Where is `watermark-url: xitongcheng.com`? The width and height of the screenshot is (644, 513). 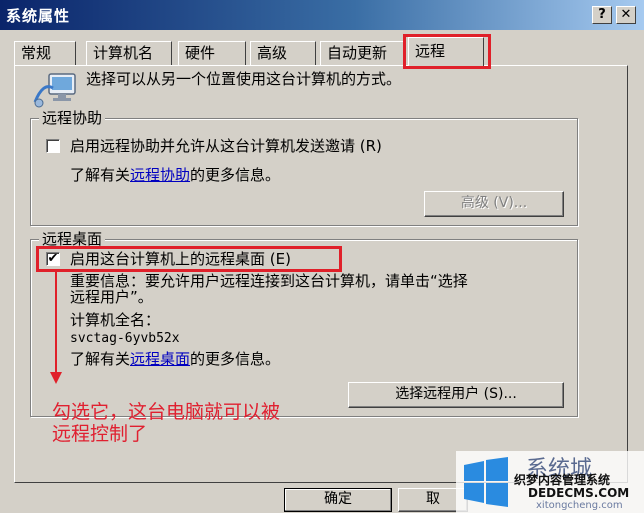 watermark-url: xitongcheng.com is located at coordinates (579, 505).